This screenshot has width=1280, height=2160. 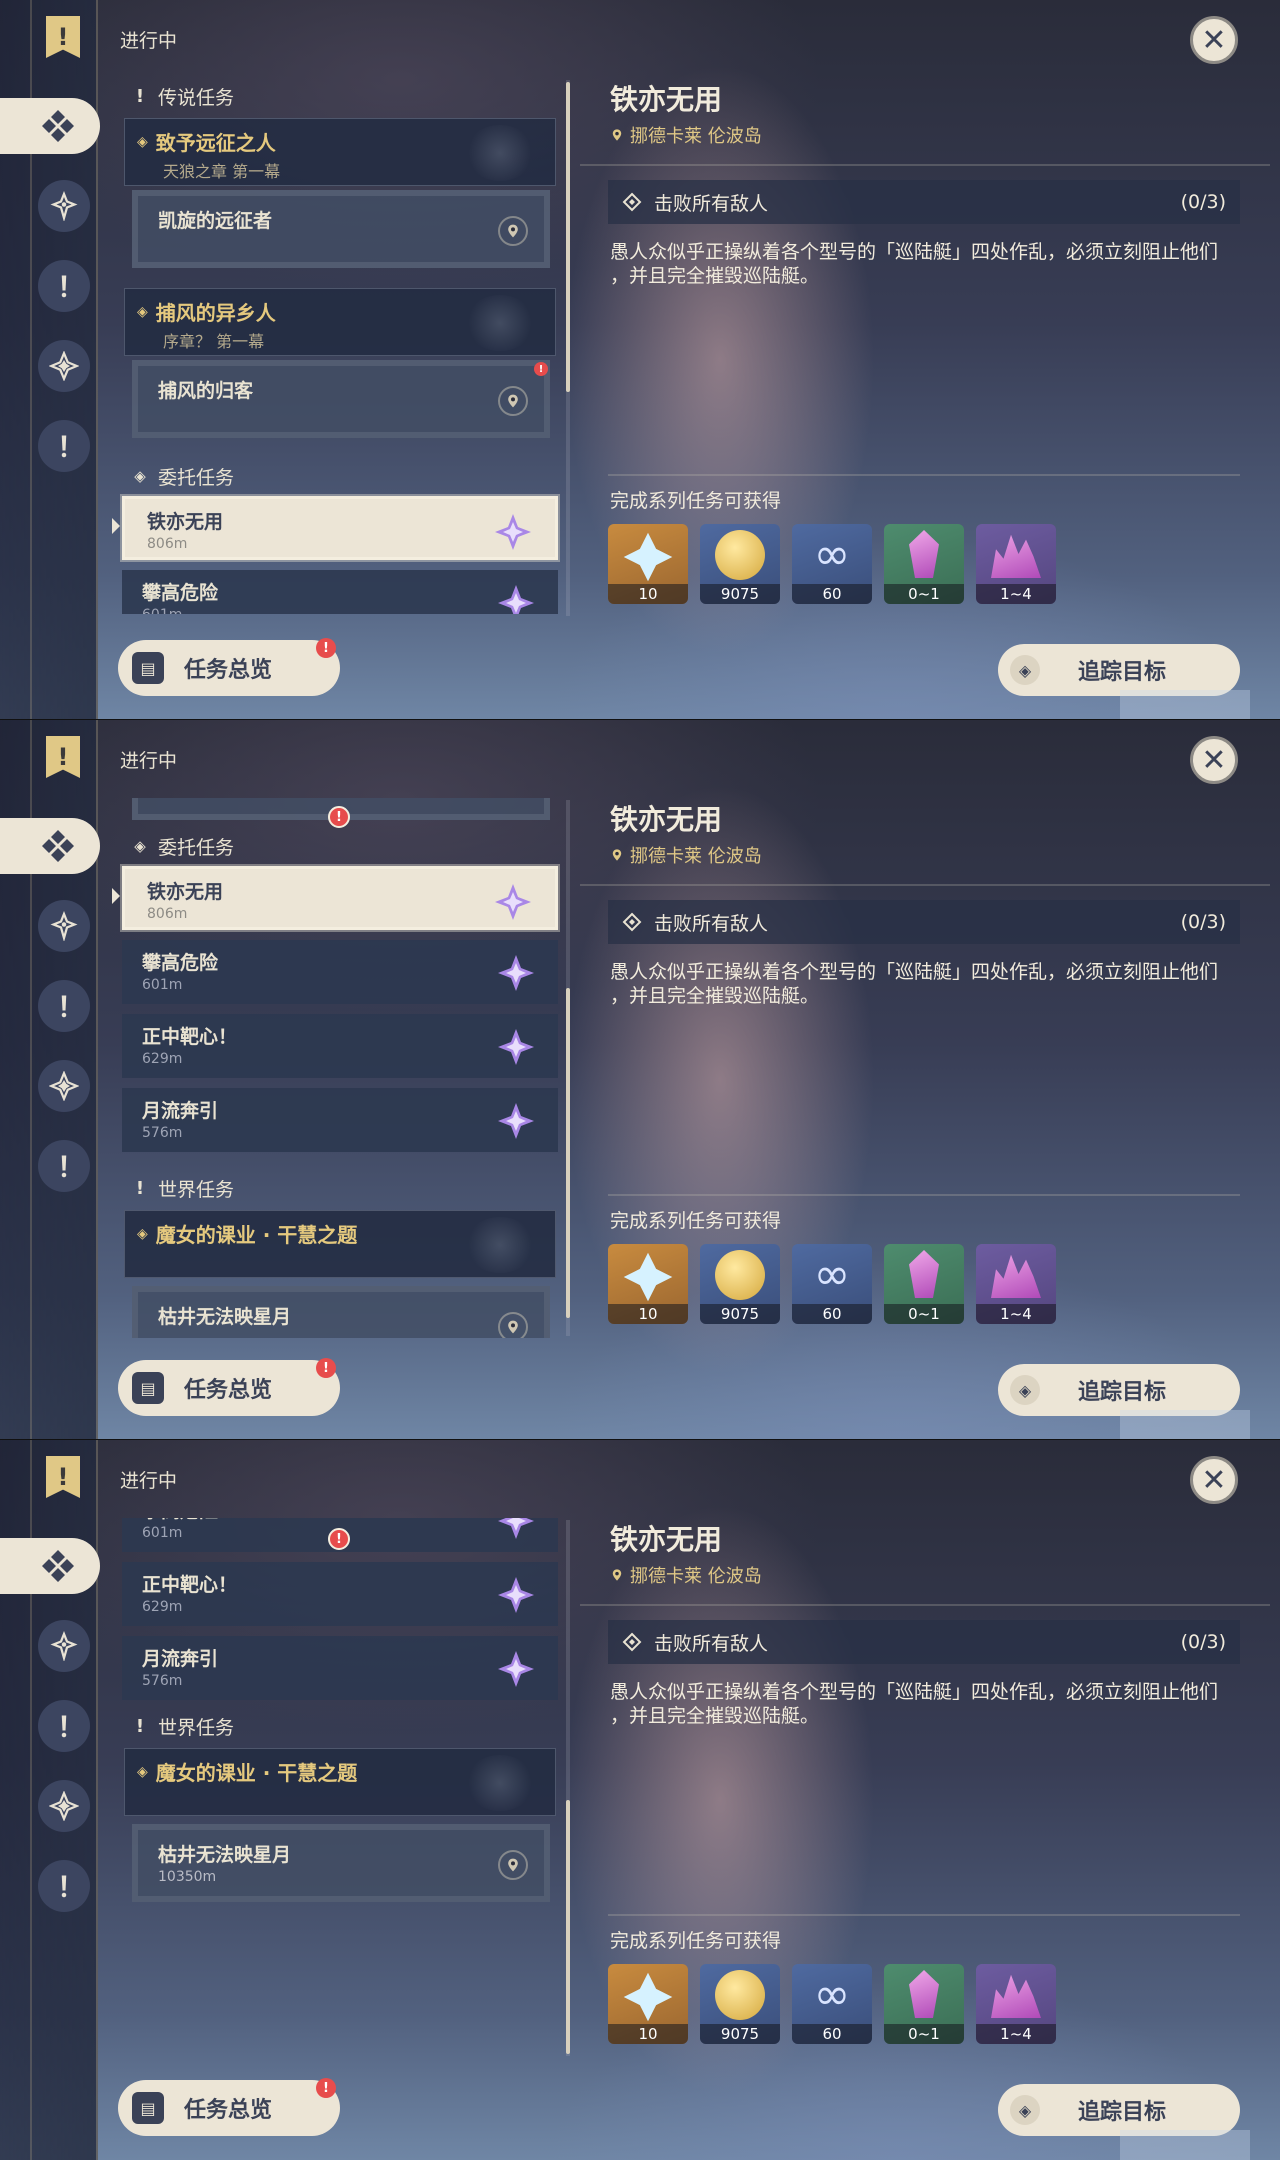 What do you see at coordinates (832, 1994) in the screenshot?
I see `companionship-exp-icon: ∞` at bounding box center [832, 1994].